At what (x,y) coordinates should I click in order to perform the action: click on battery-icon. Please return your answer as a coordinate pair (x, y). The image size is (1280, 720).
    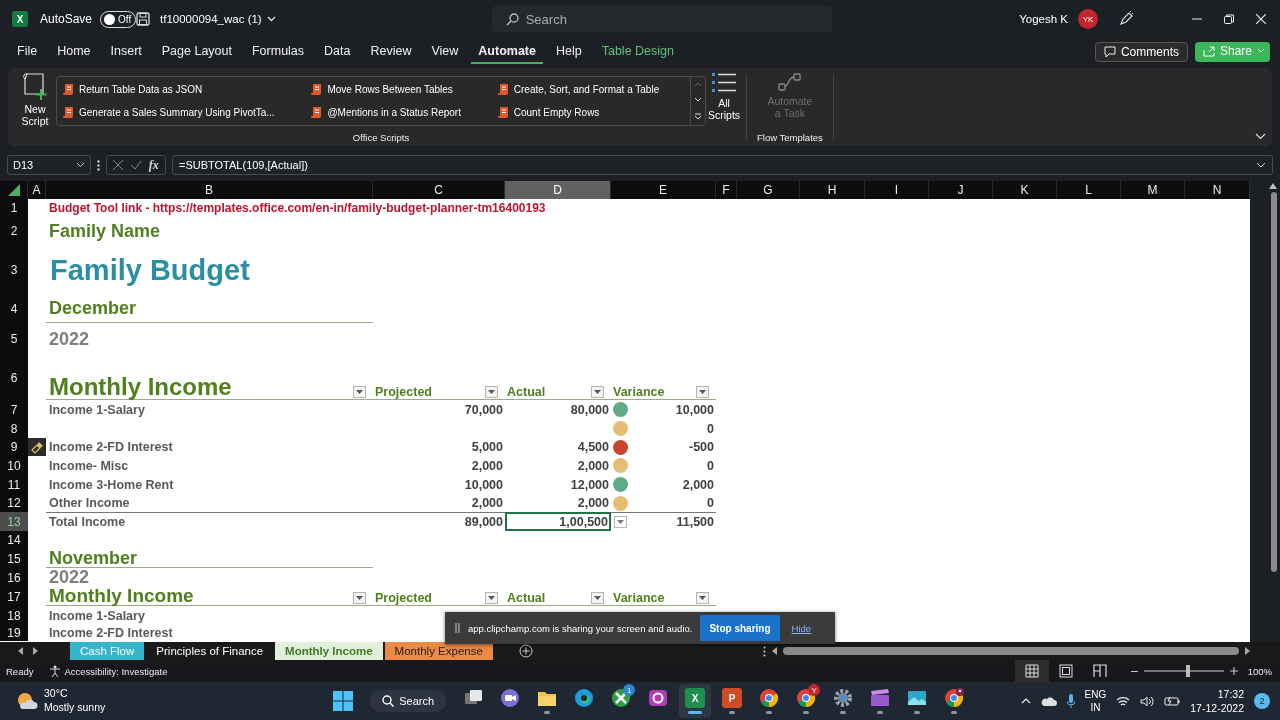
    Looking at the image, I should click on (1172, 701).